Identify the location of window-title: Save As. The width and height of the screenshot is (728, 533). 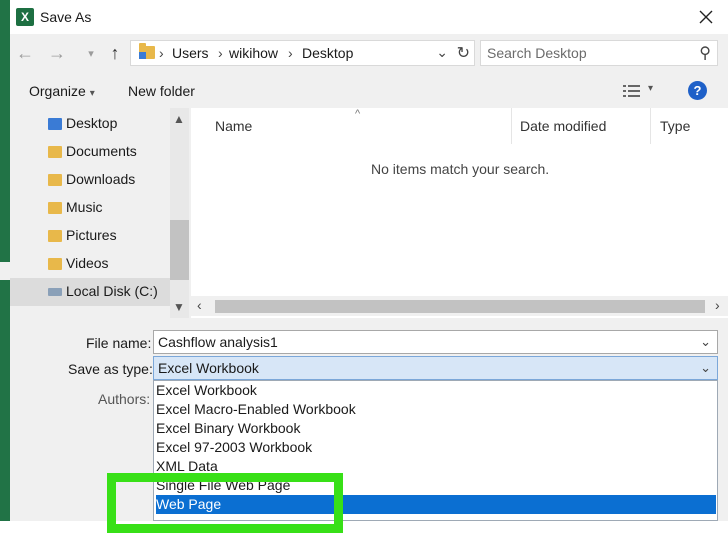
(66, 17).